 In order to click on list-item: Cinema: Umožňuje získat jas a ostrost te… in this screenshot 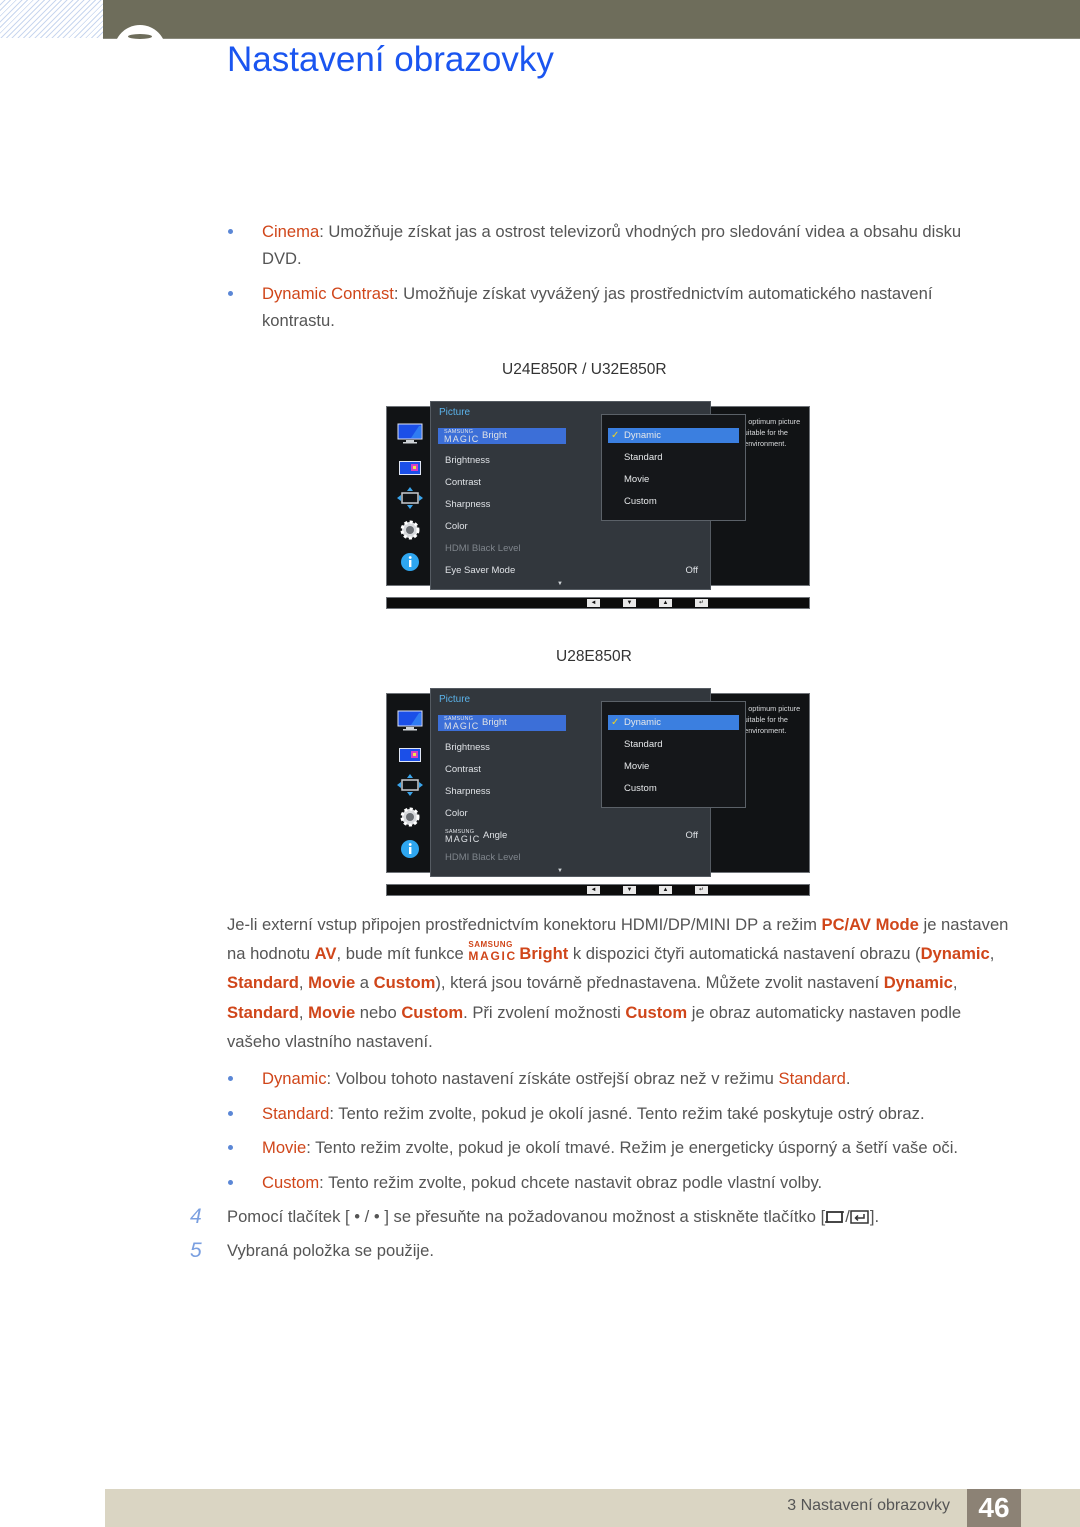, I will do `click(621, 245)`.